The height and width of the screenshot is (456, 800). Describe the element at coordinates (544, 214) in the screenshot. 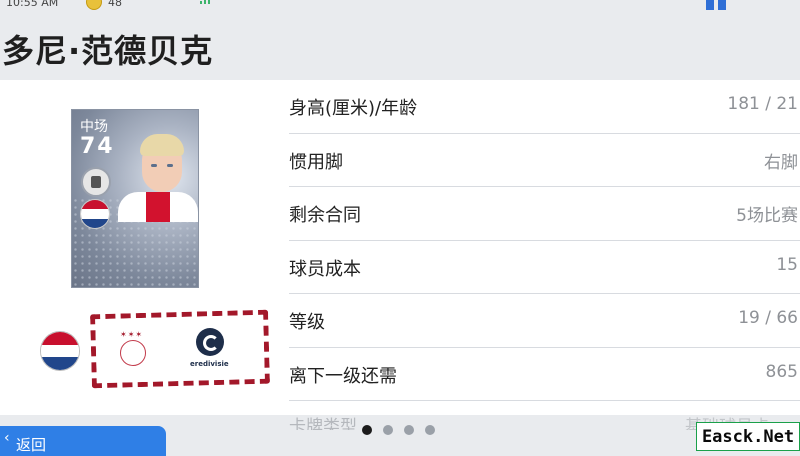

I see `stat-row-contract: 剩余合同 5场比赛` at that location.